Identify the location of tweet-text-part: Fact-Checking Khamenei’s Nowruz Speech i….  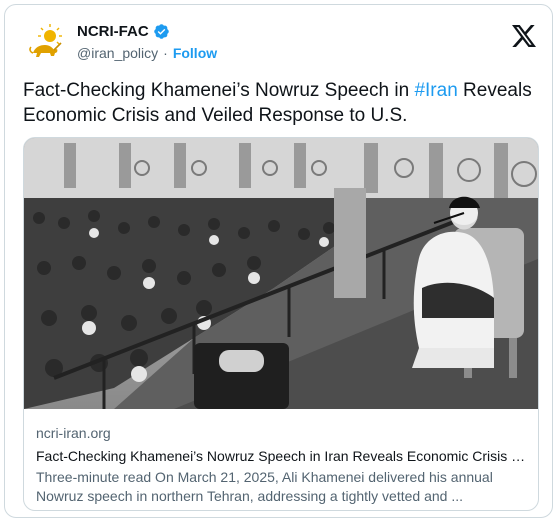
(219, 90).